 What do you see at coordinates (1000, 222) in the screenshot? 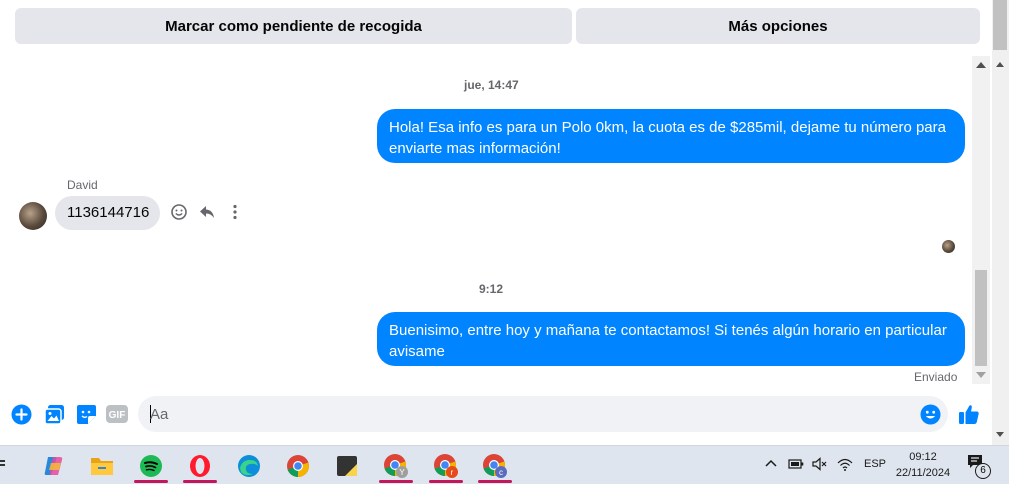
I see `page-scrollbar` at bounding box center [1000, 222].